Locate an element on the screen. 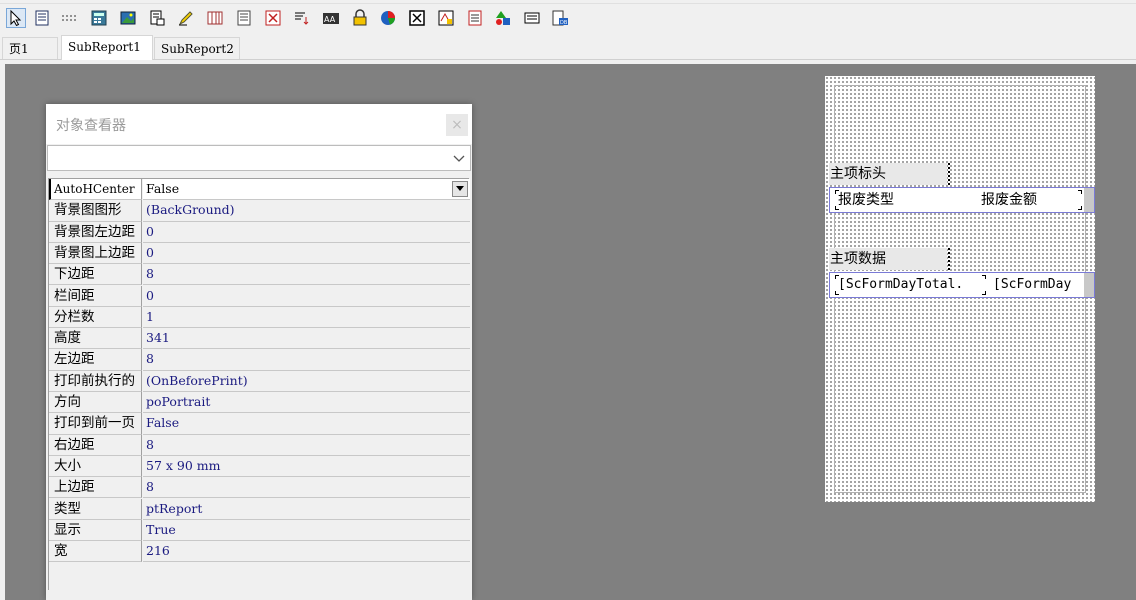 The height and width of the screenshot is (600, 1136). ocr-icon: AA is located at coordinates (331, 18).